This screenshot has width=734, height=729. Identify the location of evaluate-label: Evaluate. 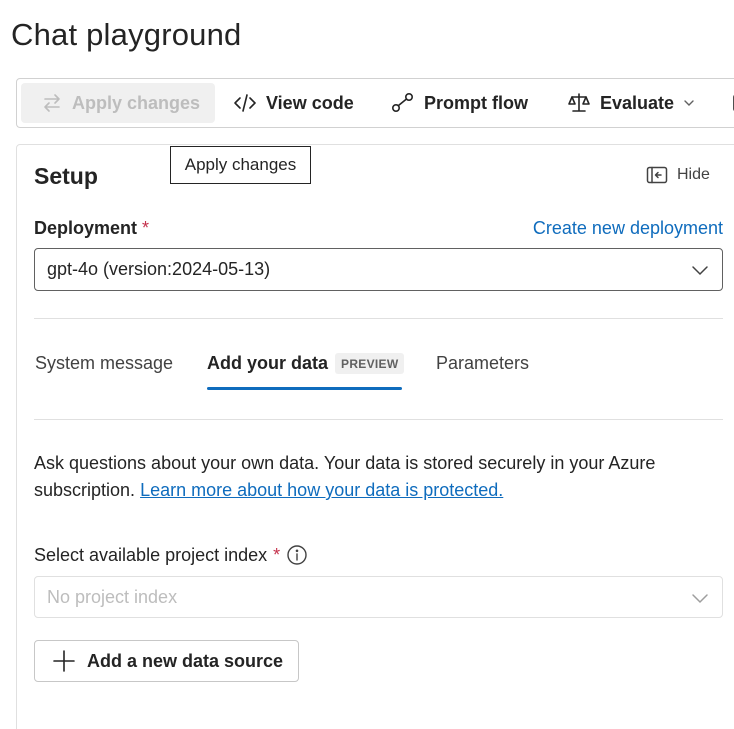
(637, 102).